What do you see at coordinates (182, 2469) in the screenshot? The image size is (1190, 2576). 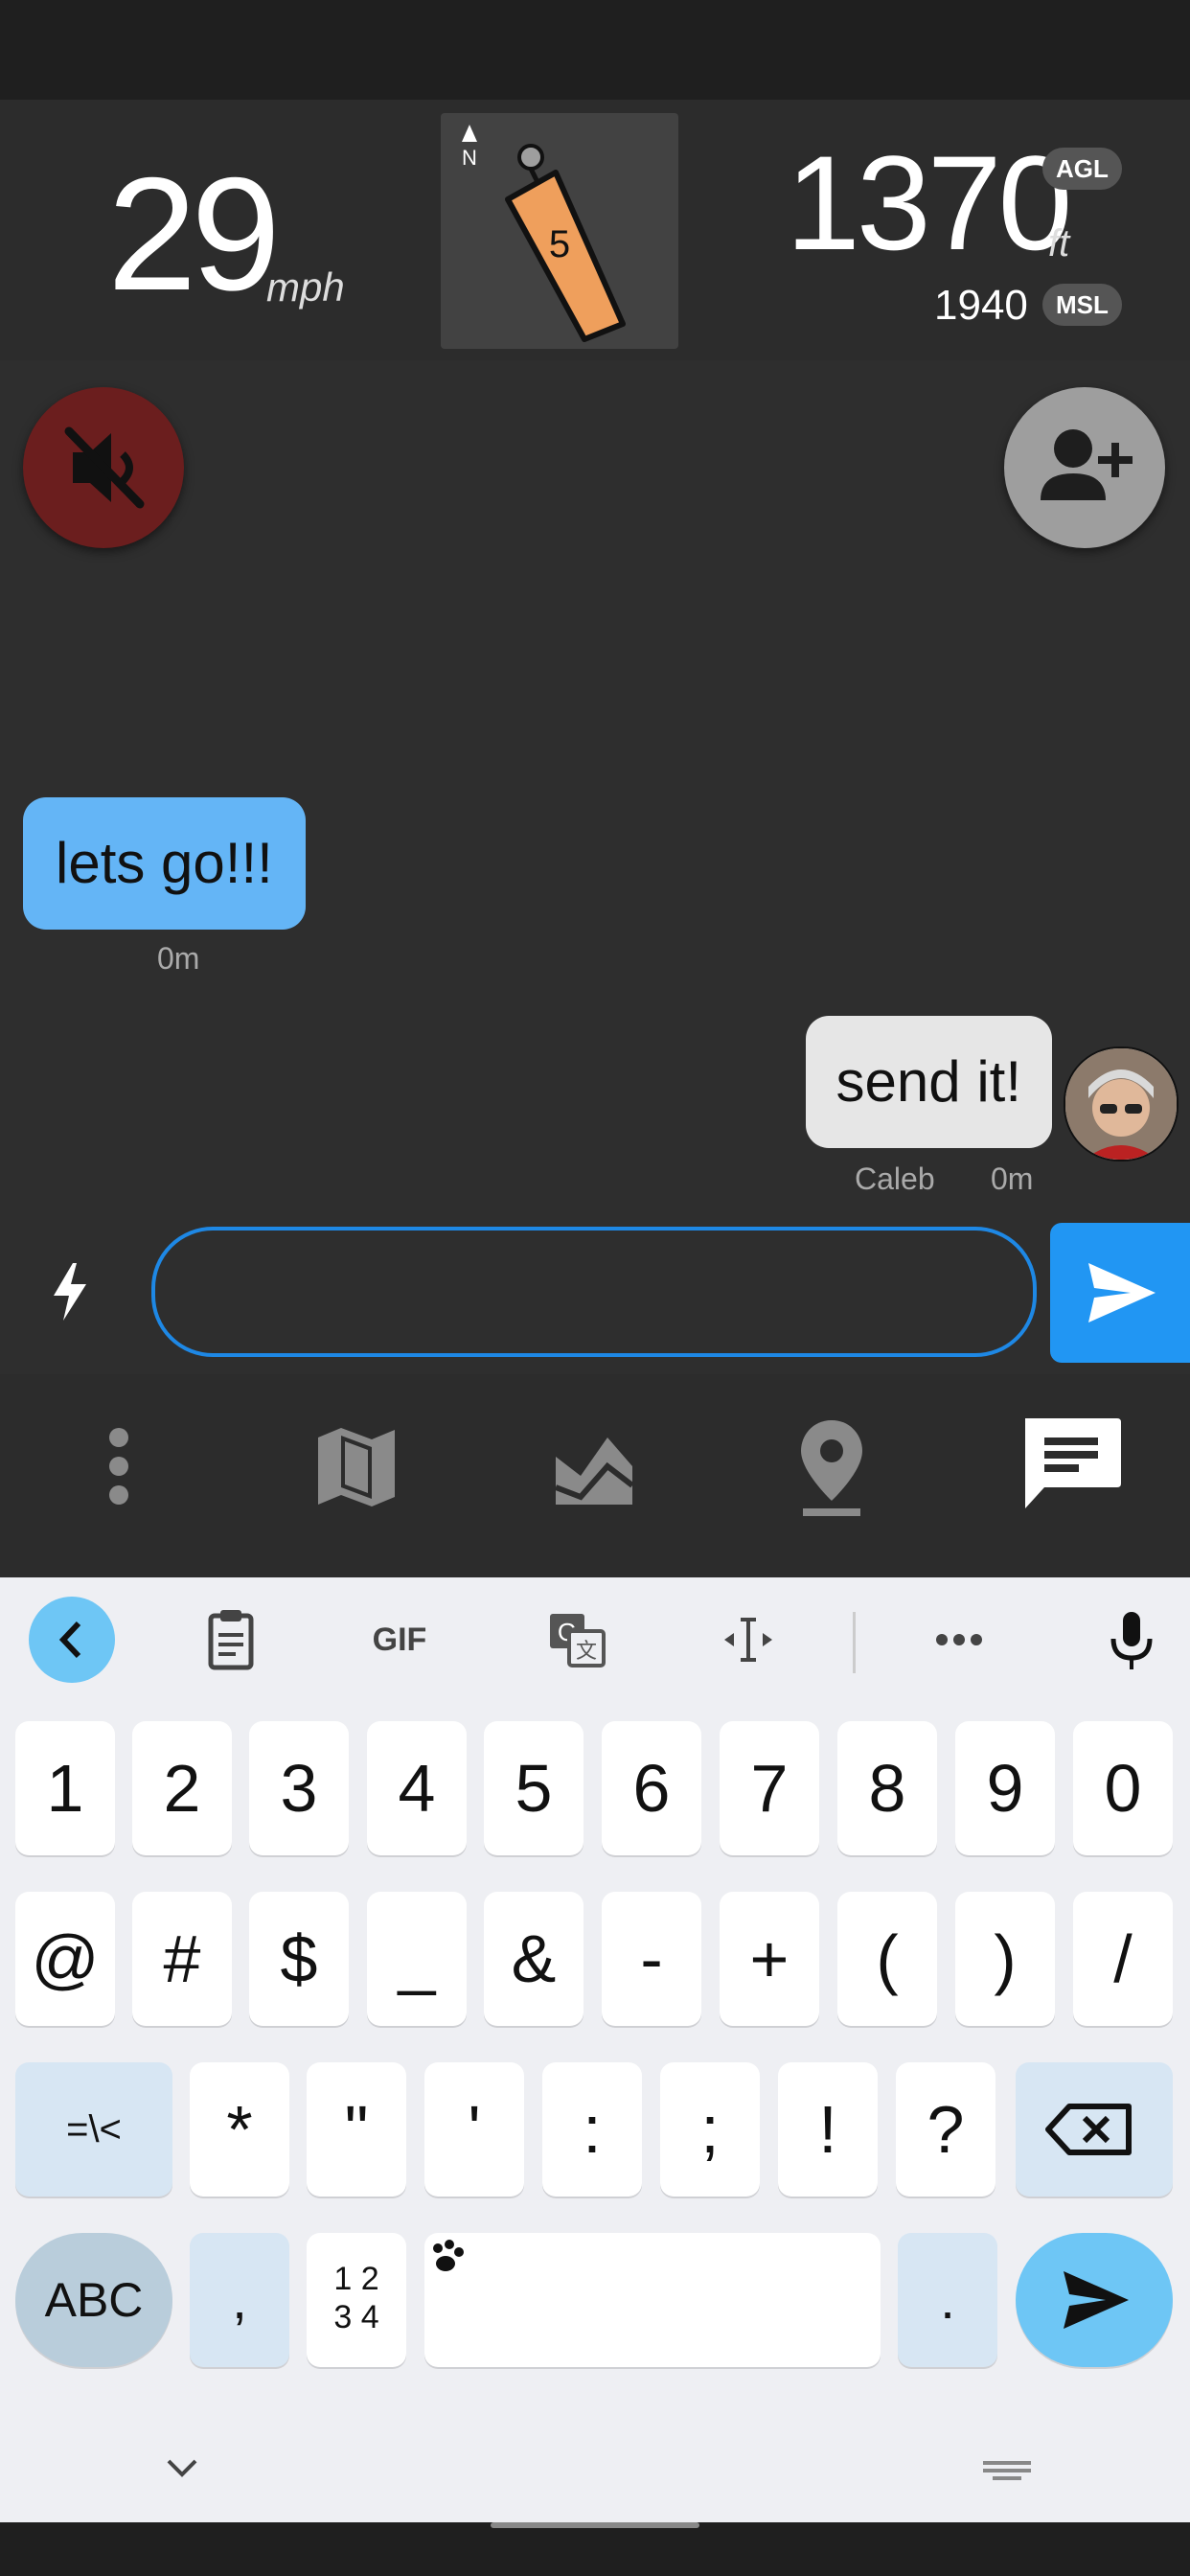 I see `hide-keyboard-chevron-icon` at bounding box center [182, 2469].